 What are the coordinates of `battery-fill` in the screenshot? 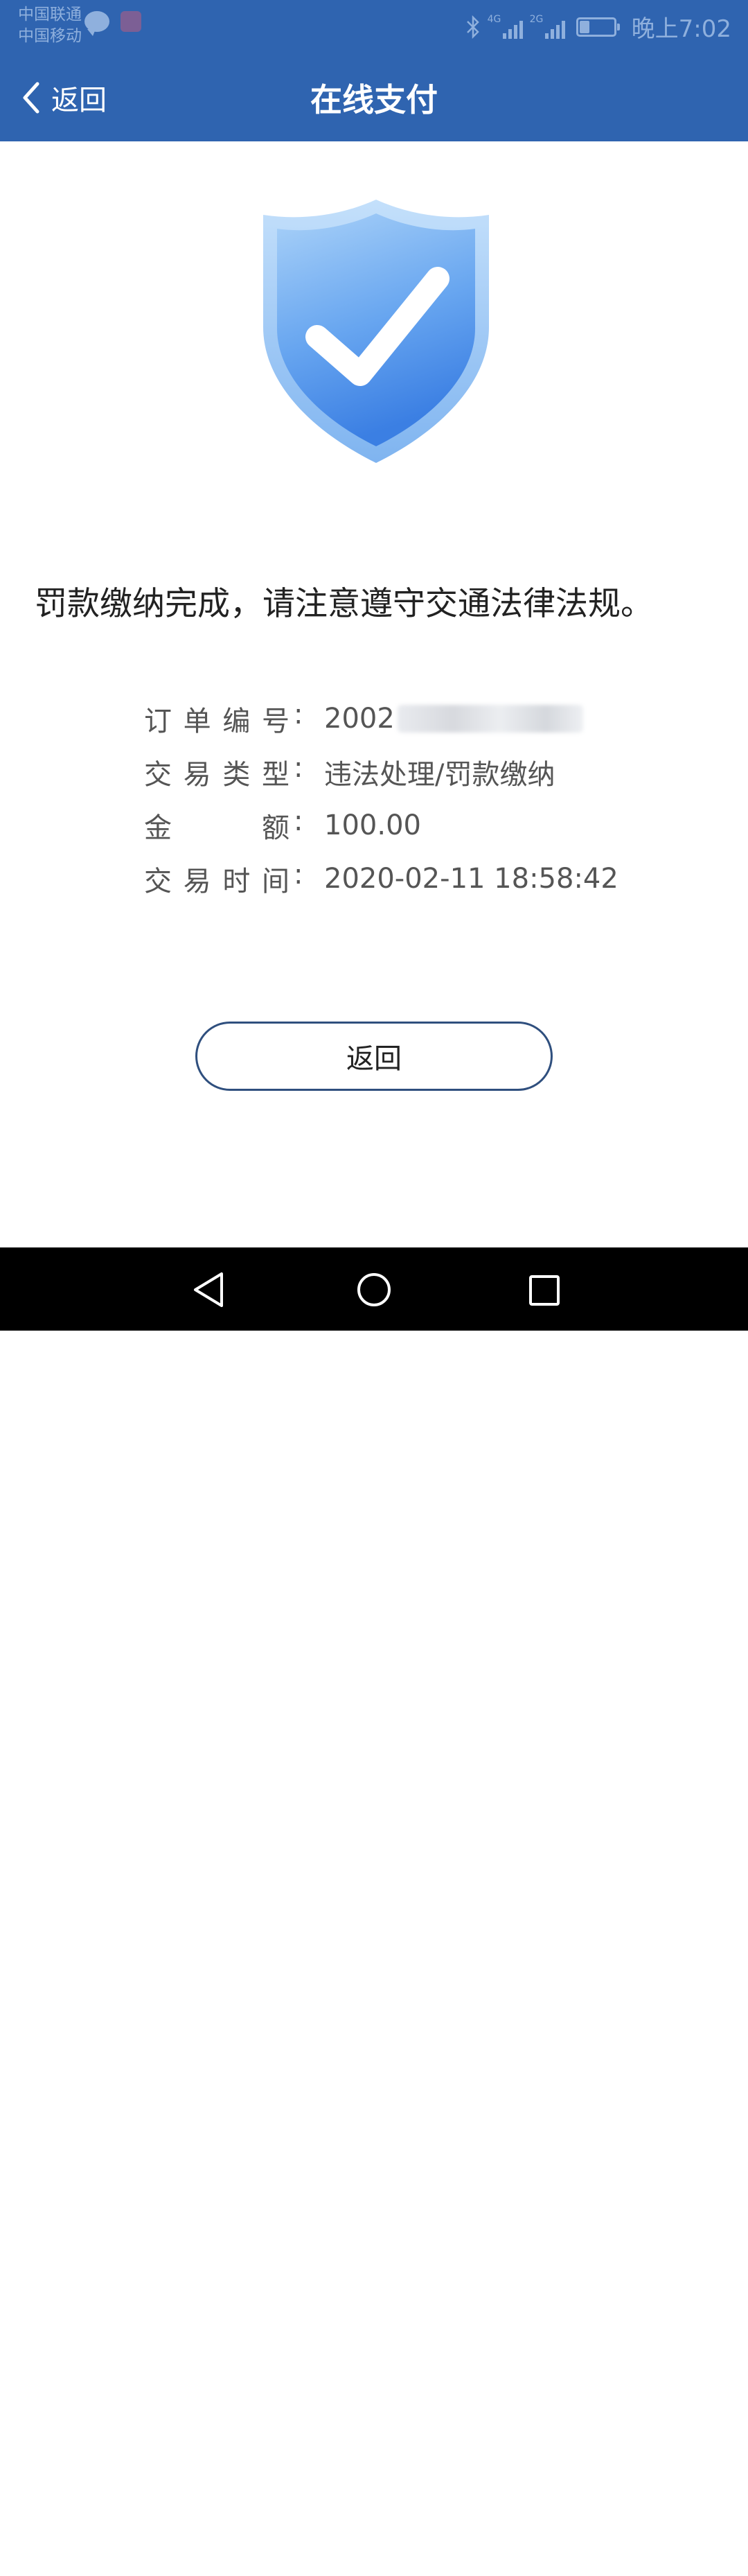 It's located at (584, 26).